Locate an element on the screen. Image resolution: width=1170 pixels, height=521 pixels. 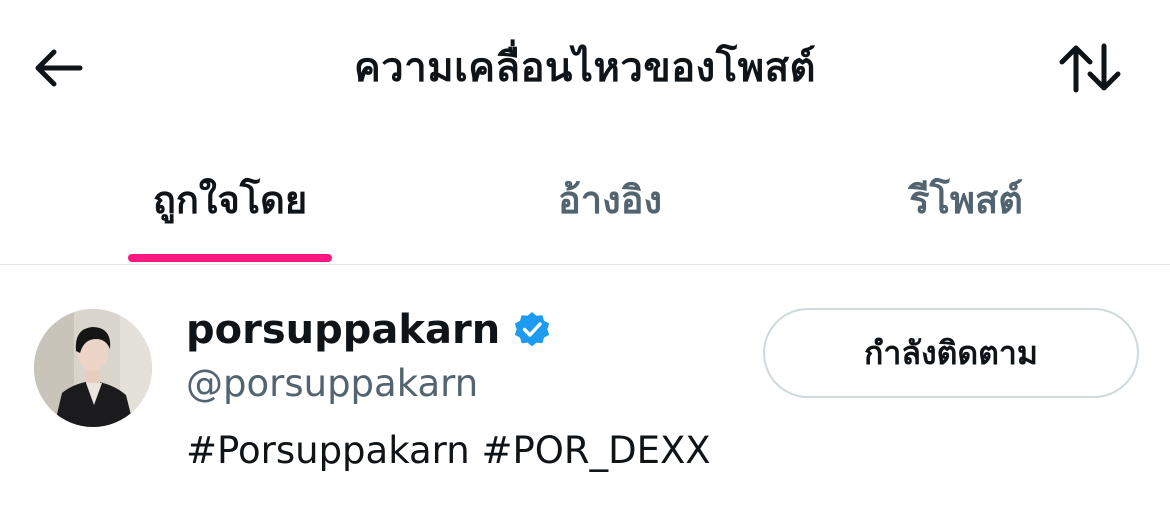
display-name-row: porsuppakarn is located at coordinates (369, 330).